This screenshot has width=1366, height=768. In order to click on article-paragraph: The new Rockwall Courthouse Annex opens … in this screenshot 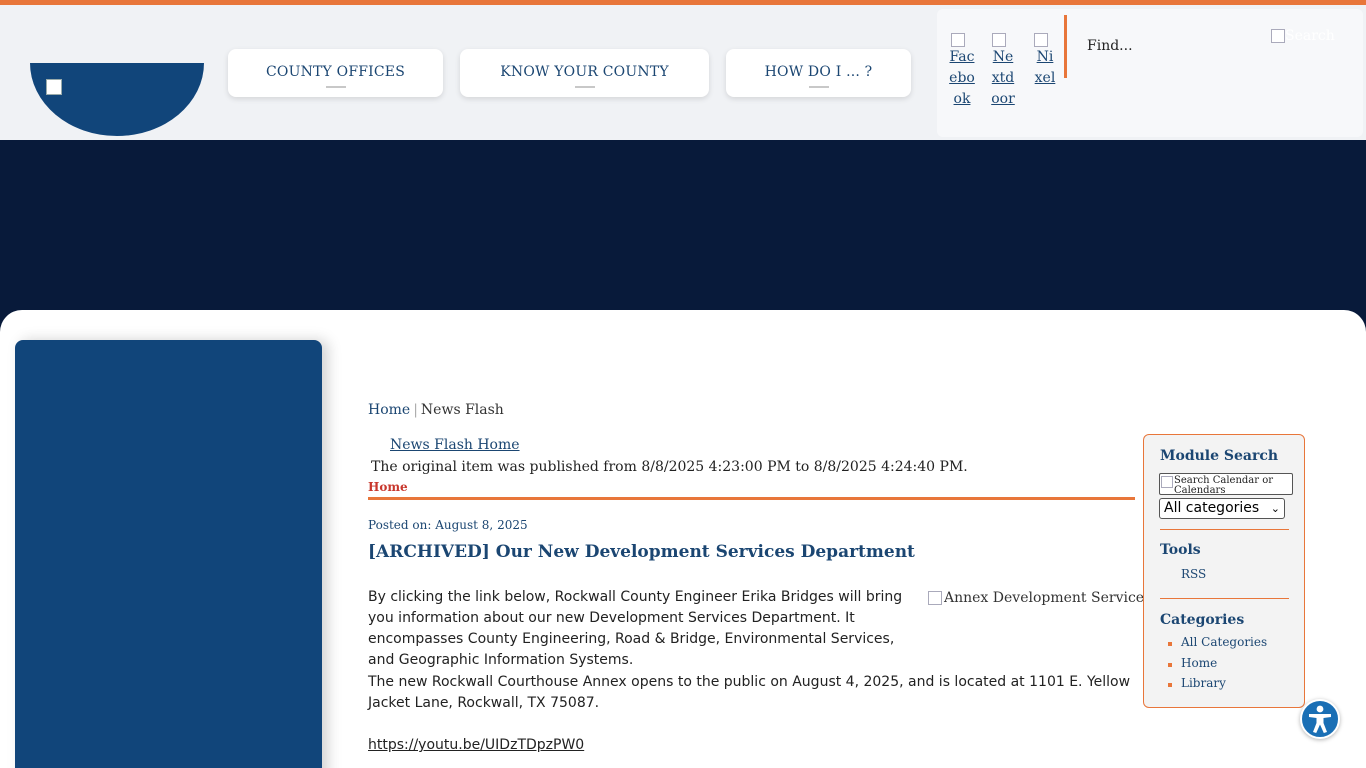, I will do `click(749, 692)`.